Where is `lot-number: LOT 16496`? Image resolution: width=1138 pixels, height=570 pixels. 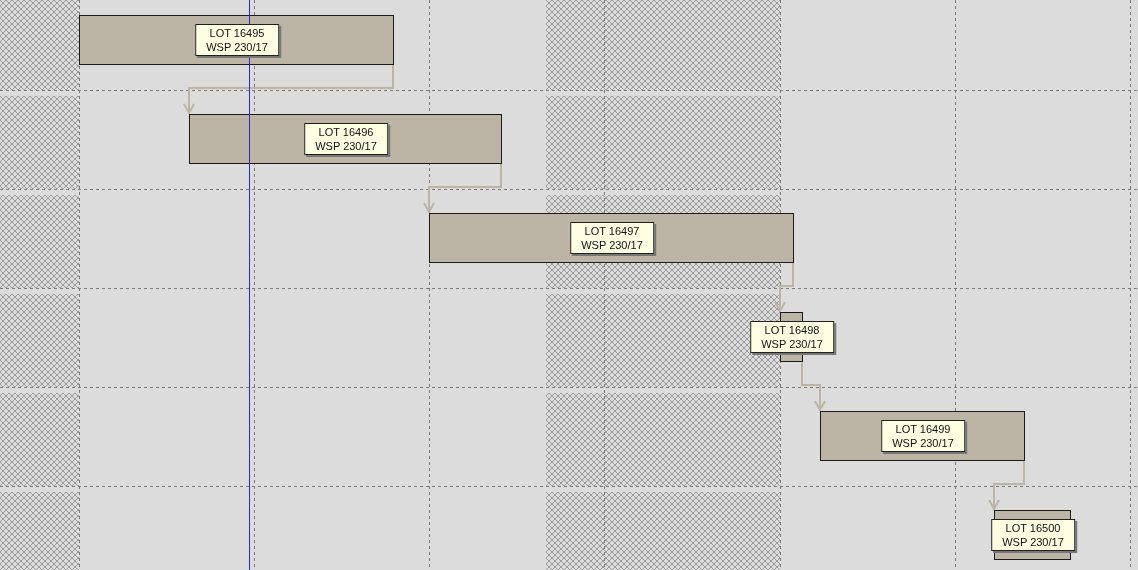
lot-number: LOT 16496 is located at coordinates (346, 132).